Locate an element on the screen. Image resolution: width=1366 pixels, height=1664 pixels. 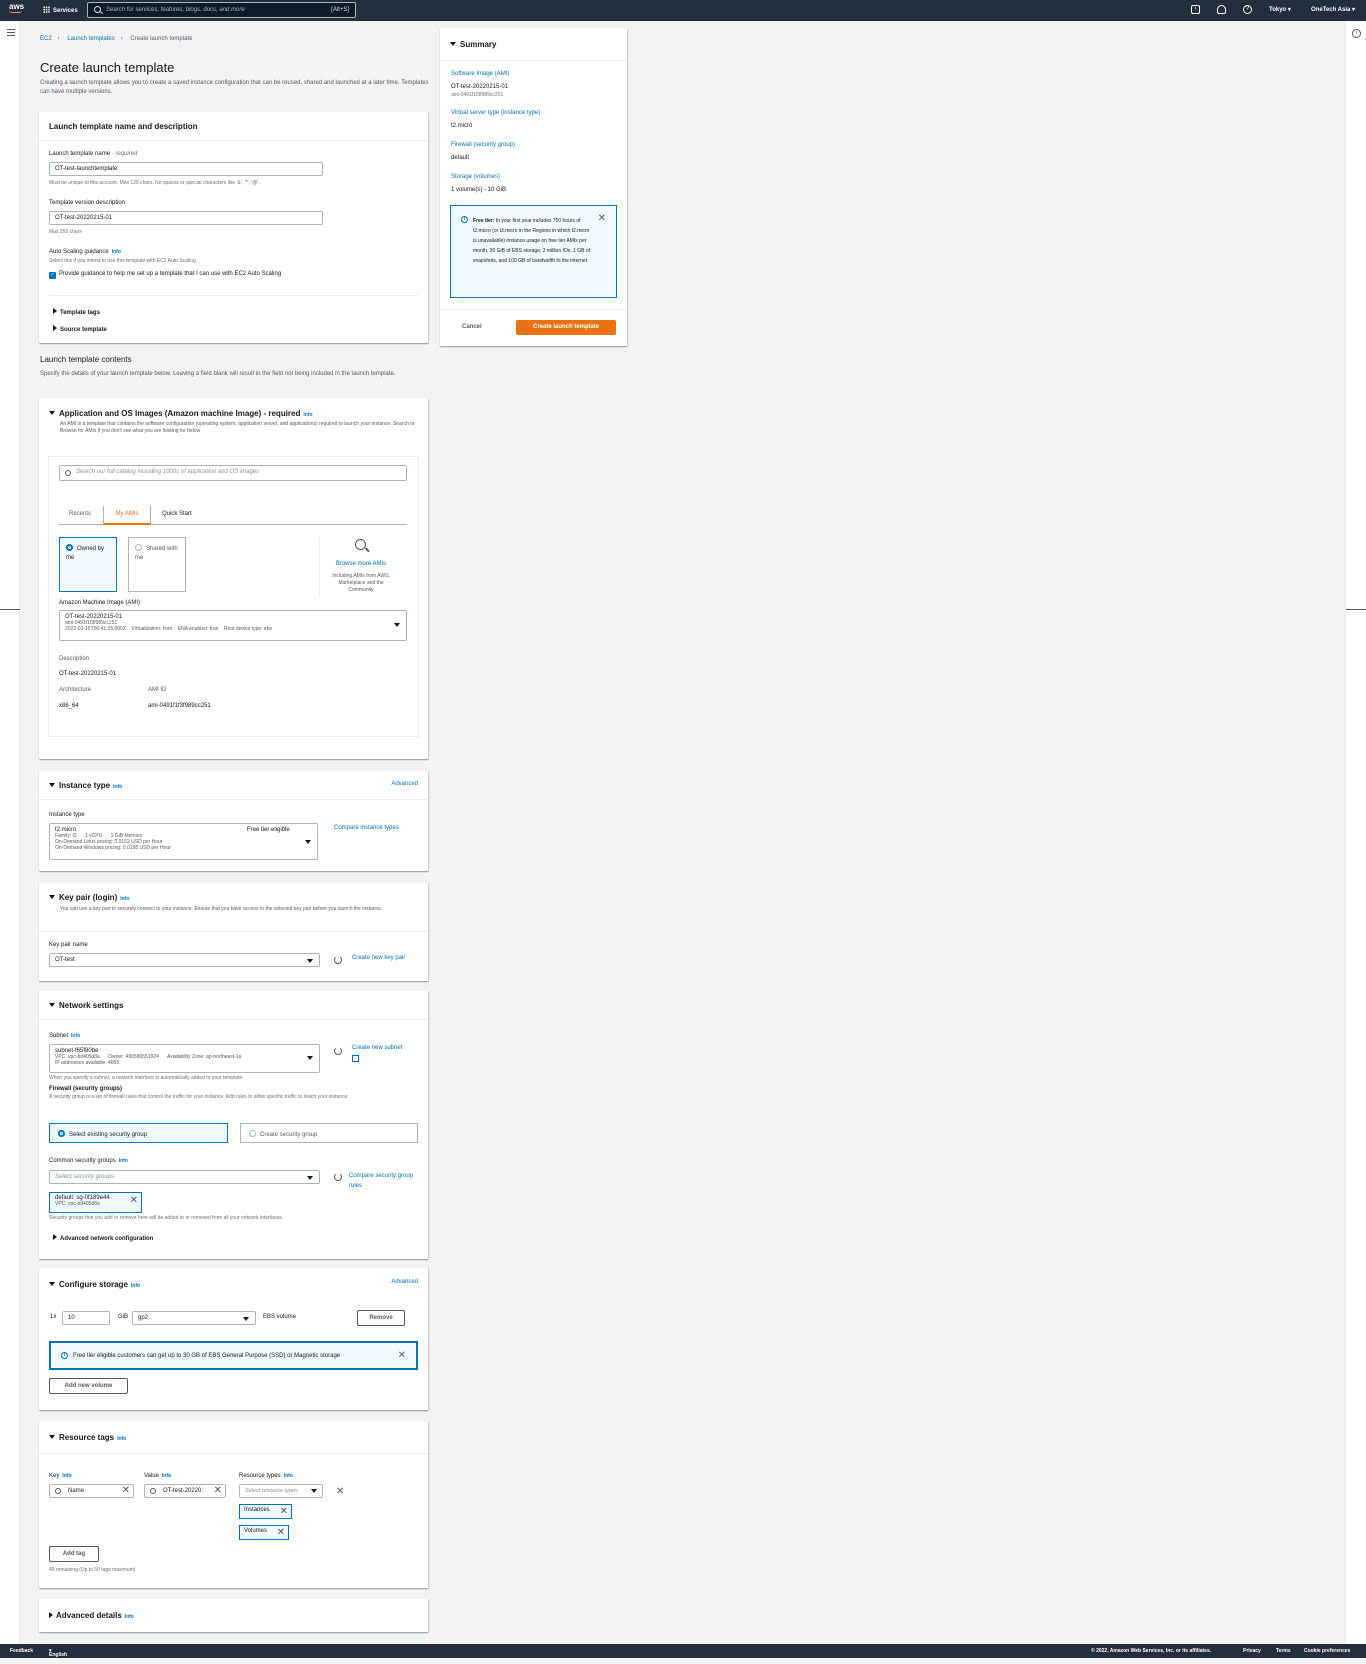
compare-instance-types-link: Compare instance types is located at coordinates (366, 828).